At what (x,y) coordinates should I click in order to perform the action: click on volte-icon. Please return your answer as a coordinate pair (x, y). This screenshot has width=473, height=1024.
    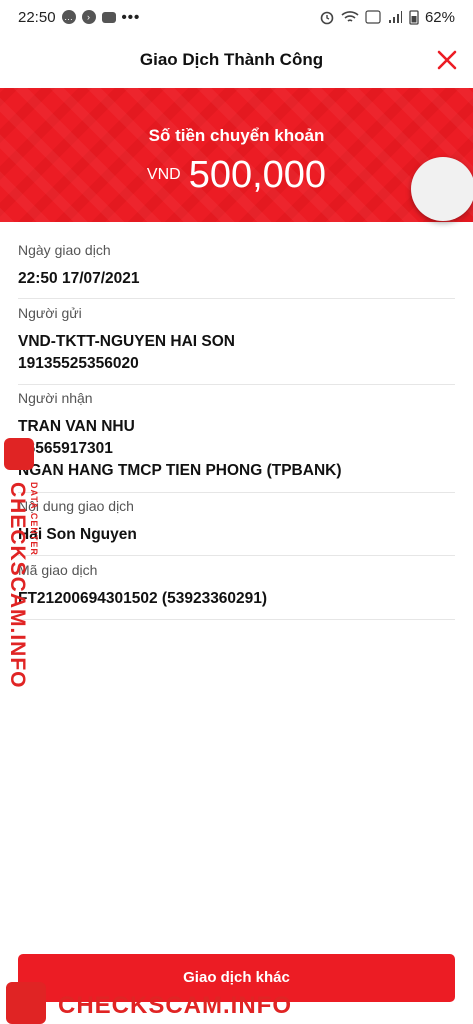
    Looking at the image, I should click on (373, 17).